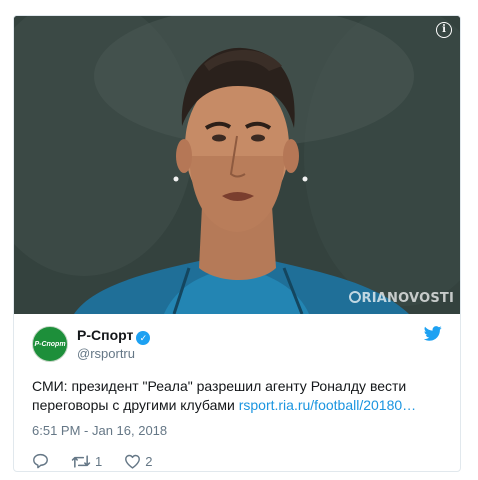  I want to click on retweet-button: 1, so click(86, 461).